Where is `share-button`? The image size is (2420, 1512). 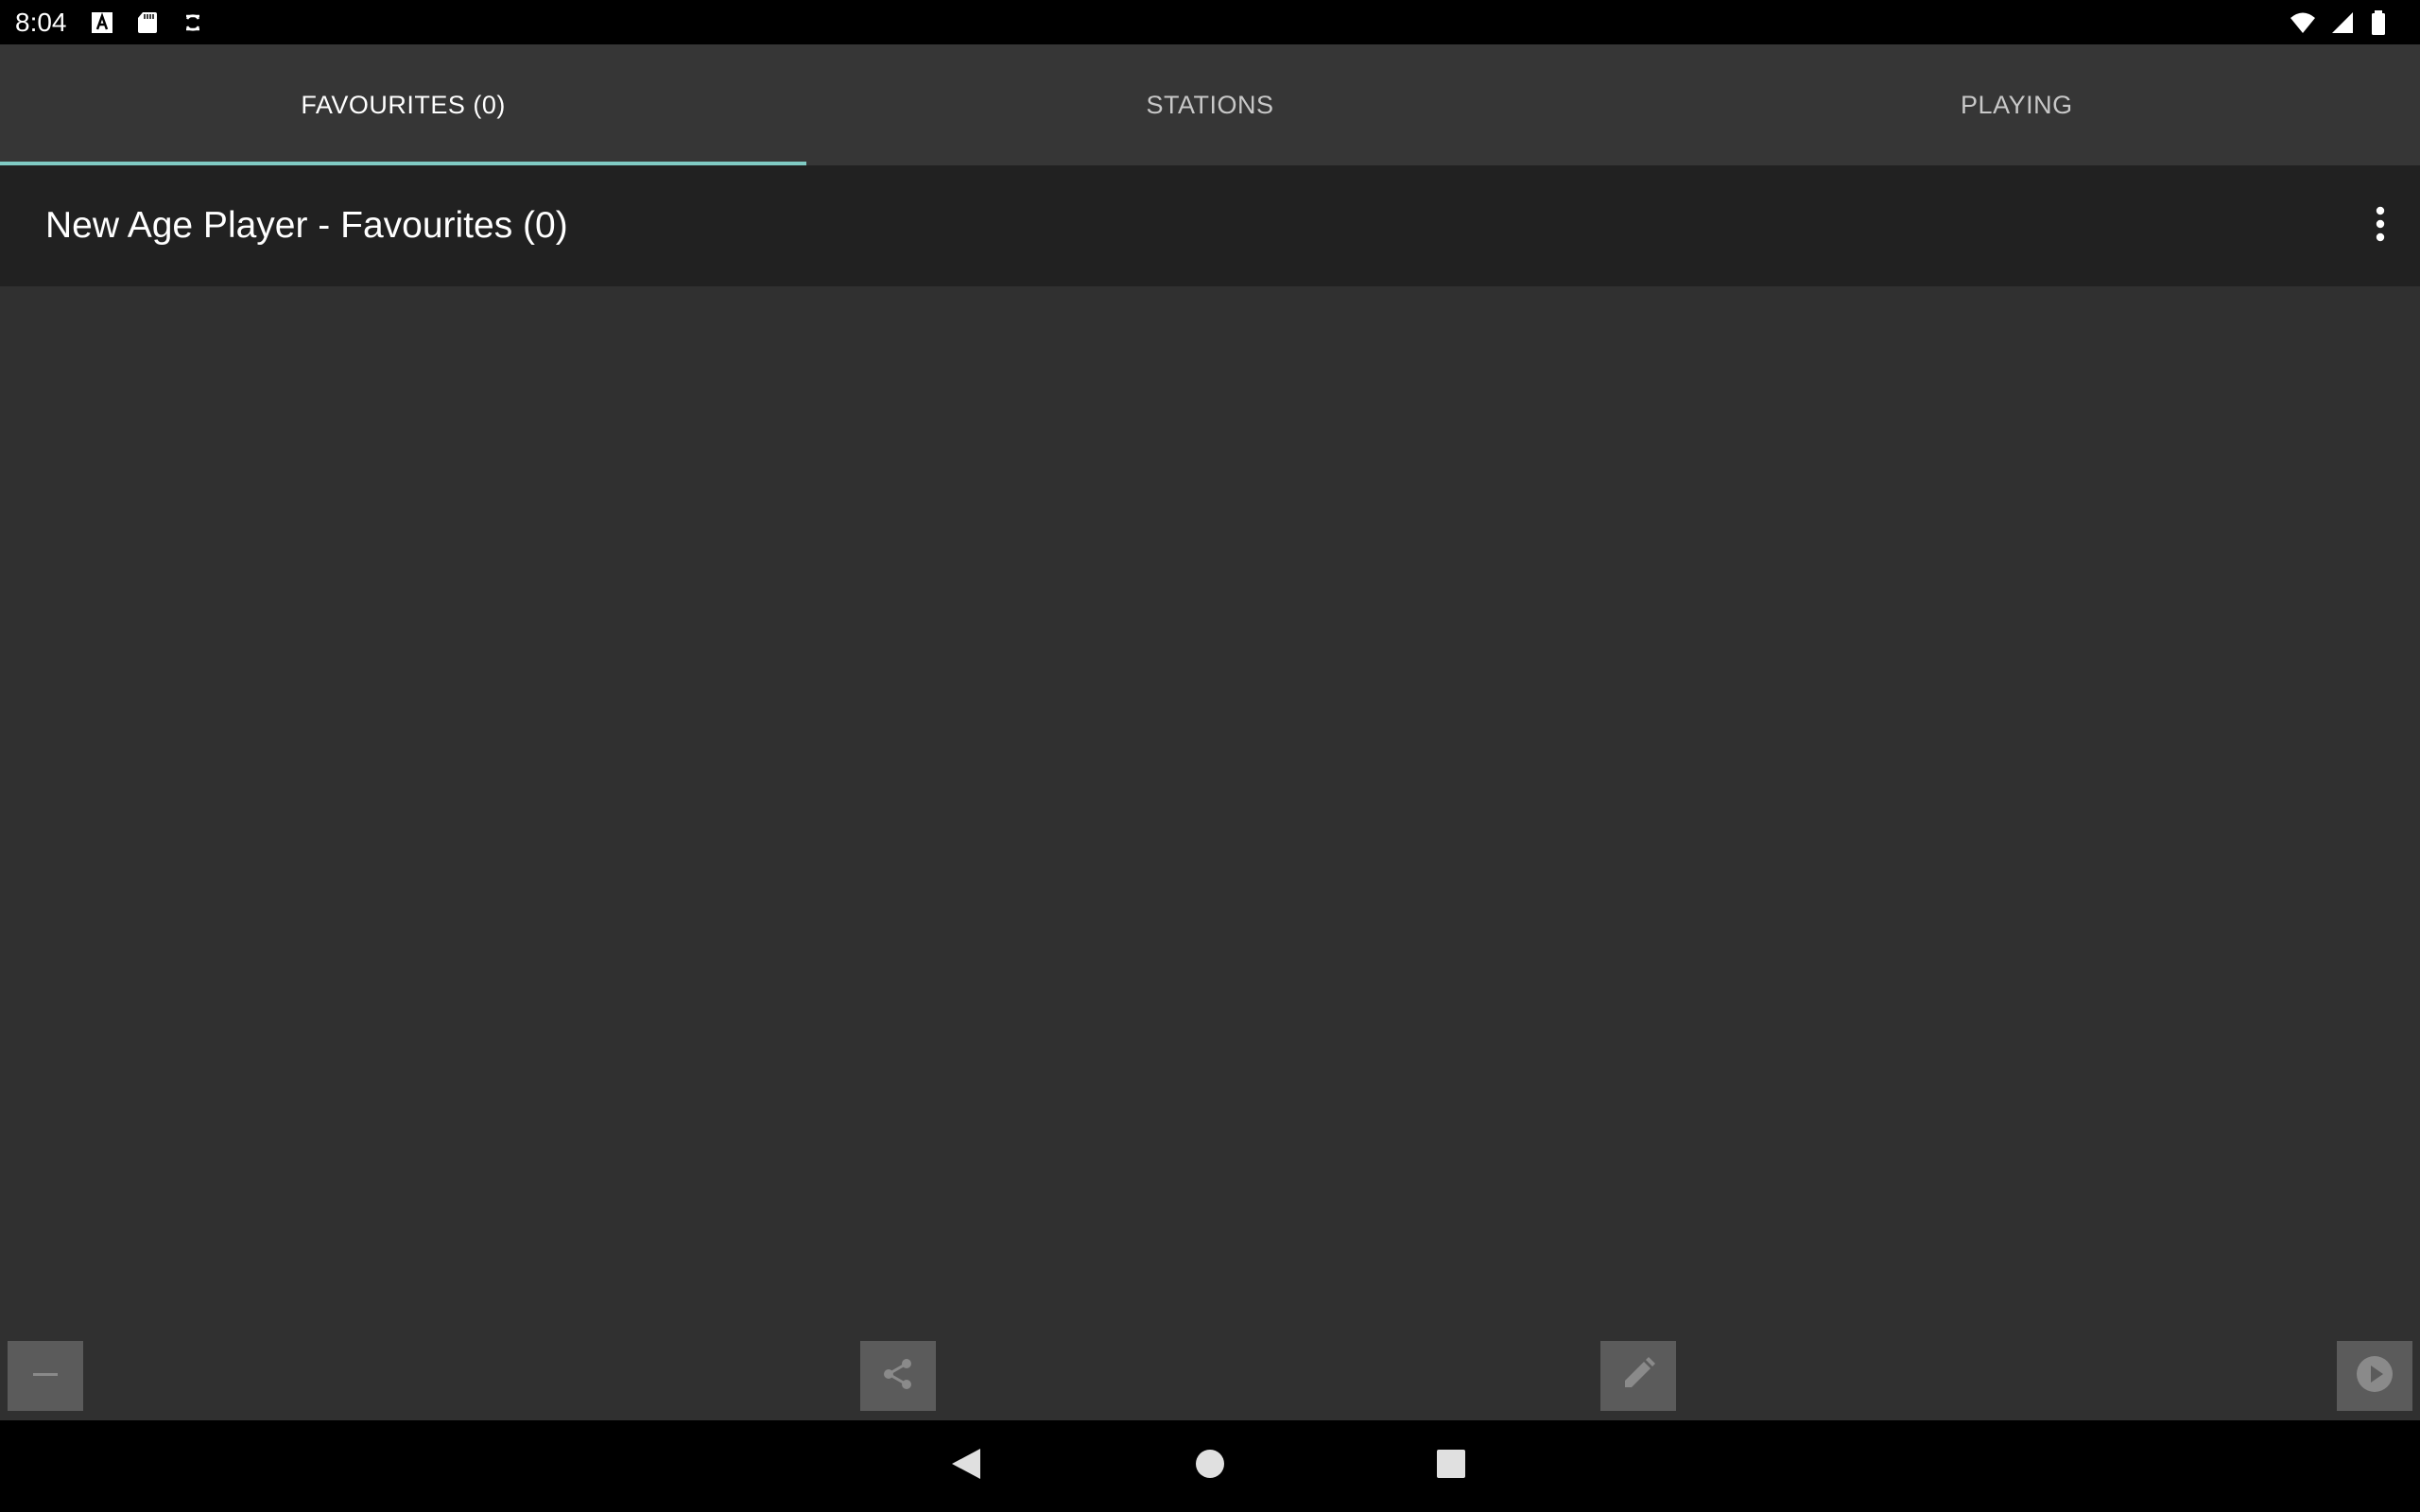
share-button is located at coordinates (898, 1376).